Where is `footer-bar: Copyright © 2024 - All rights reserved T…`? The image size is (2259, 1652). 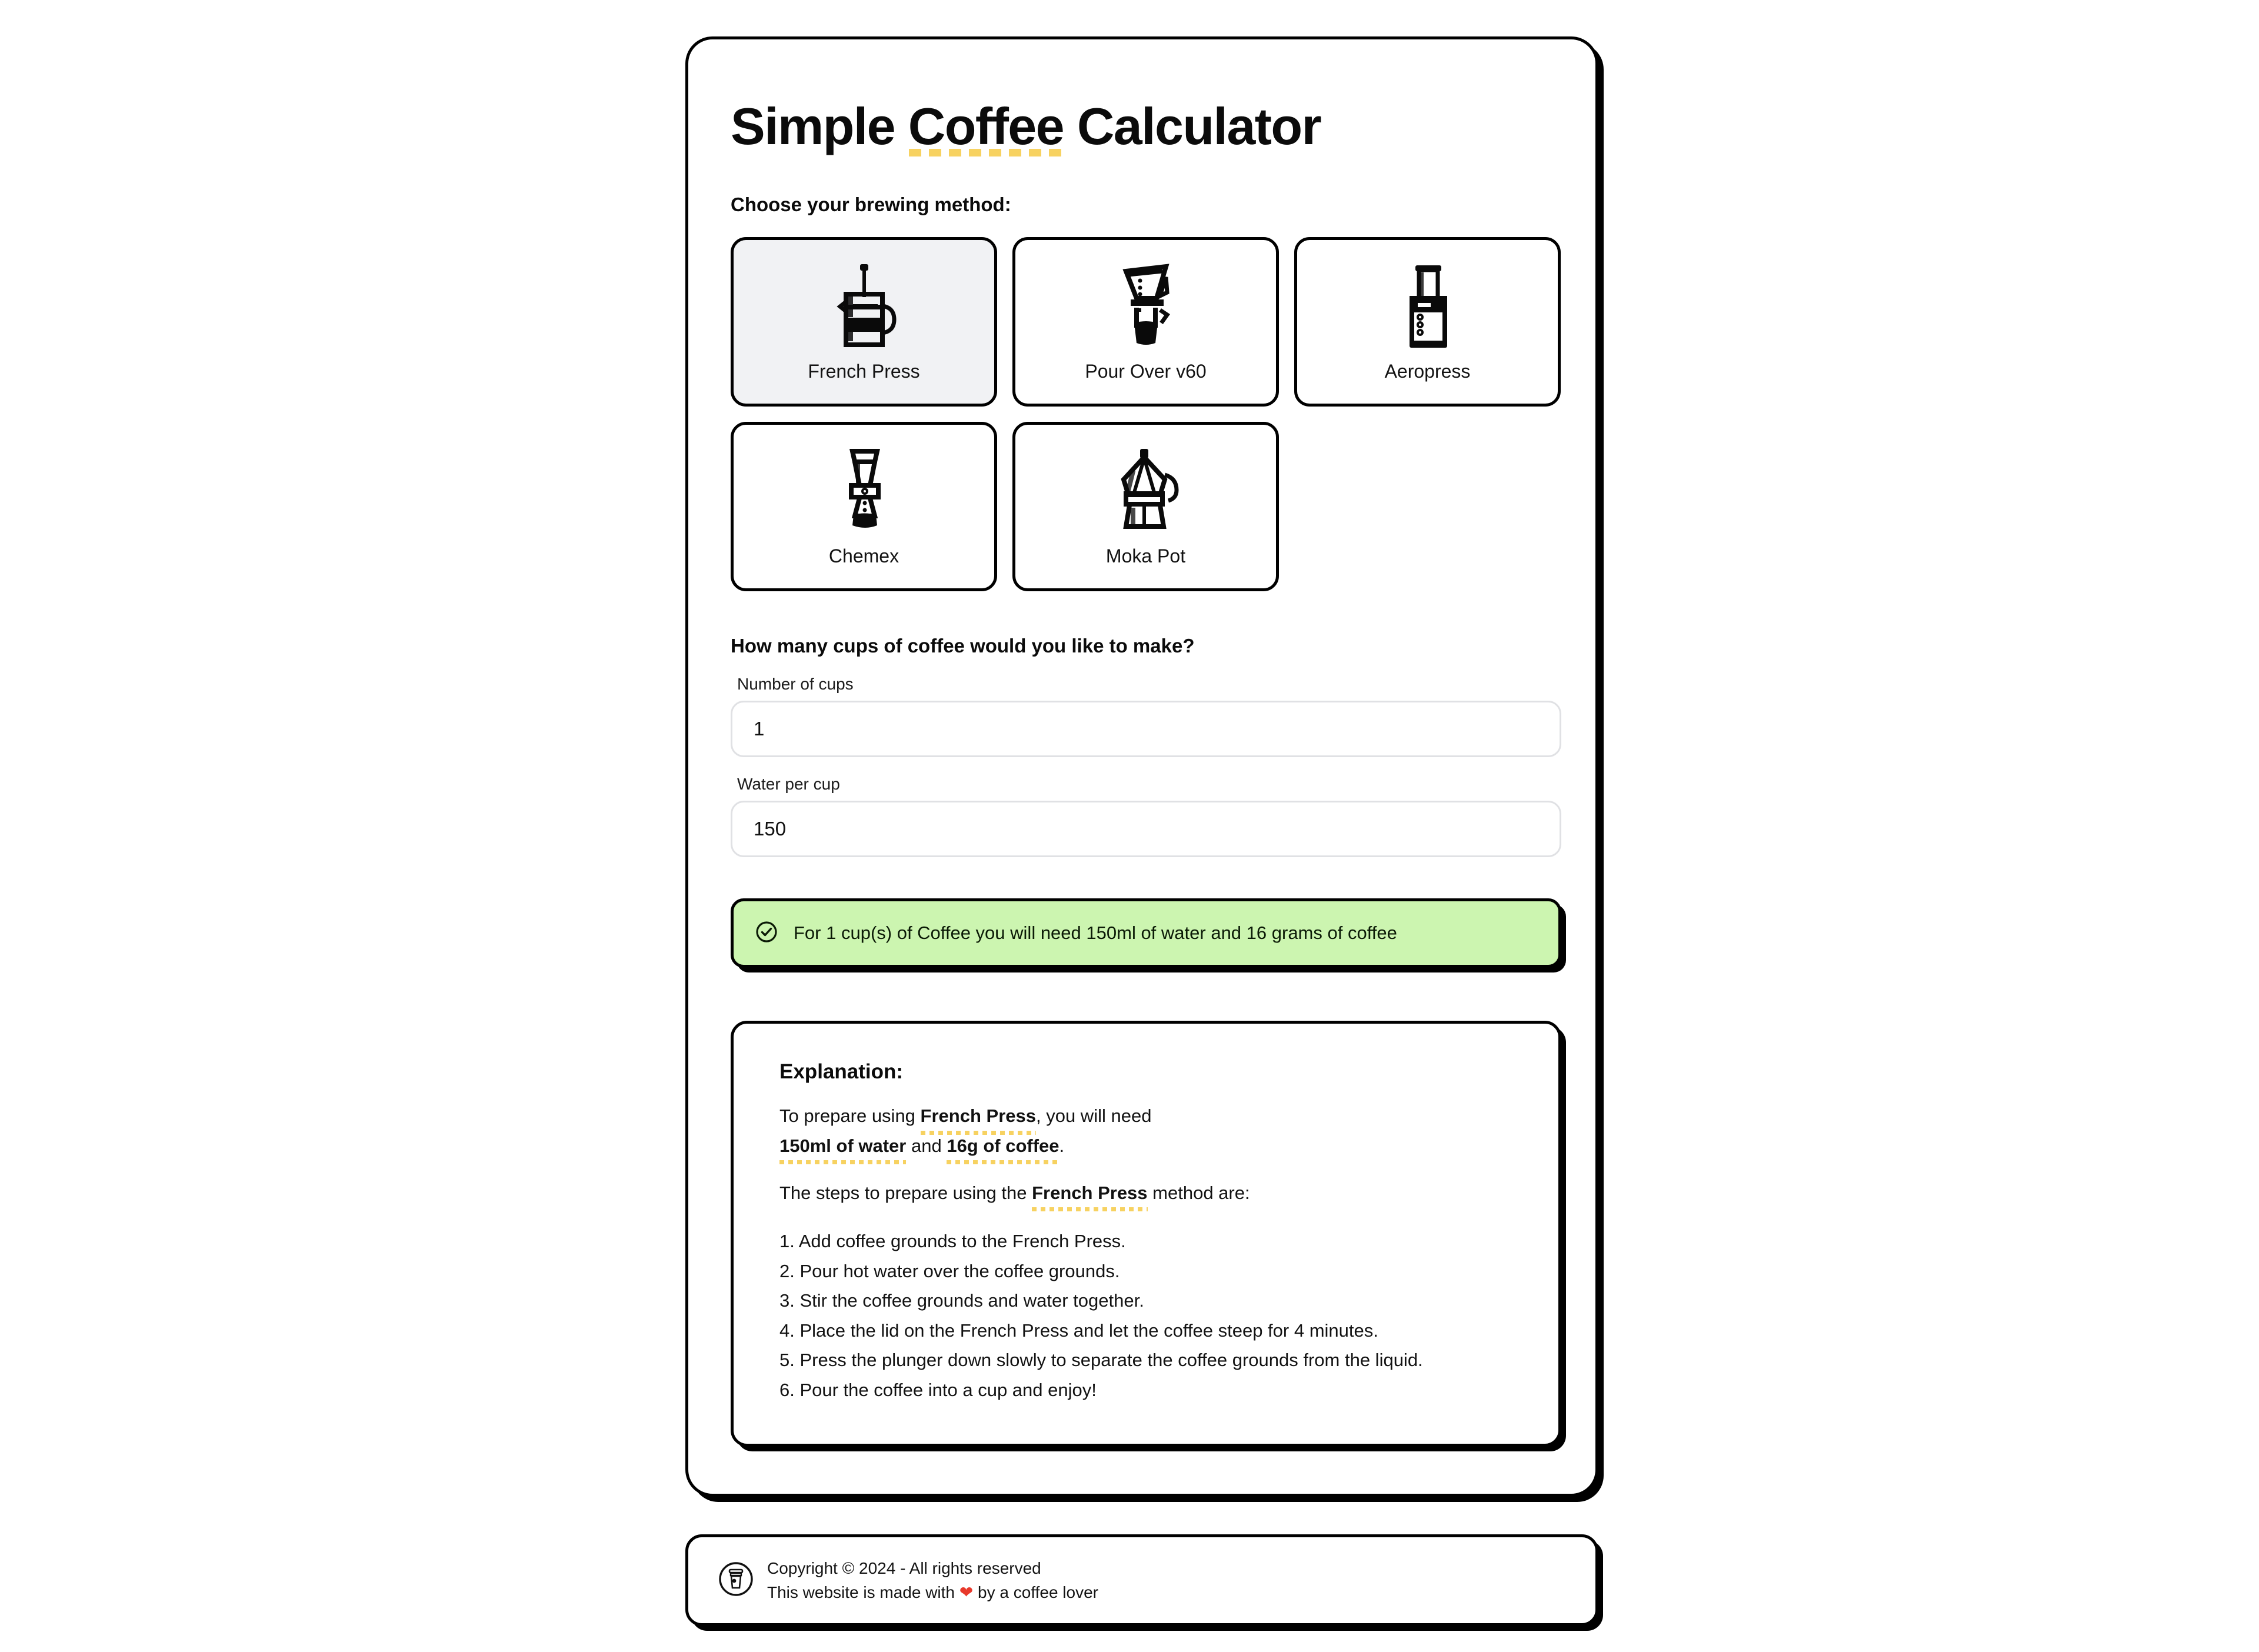
footer-bar: Copyright © 2024 - All rights reserved T… is located at coordinates (1141, 1580).